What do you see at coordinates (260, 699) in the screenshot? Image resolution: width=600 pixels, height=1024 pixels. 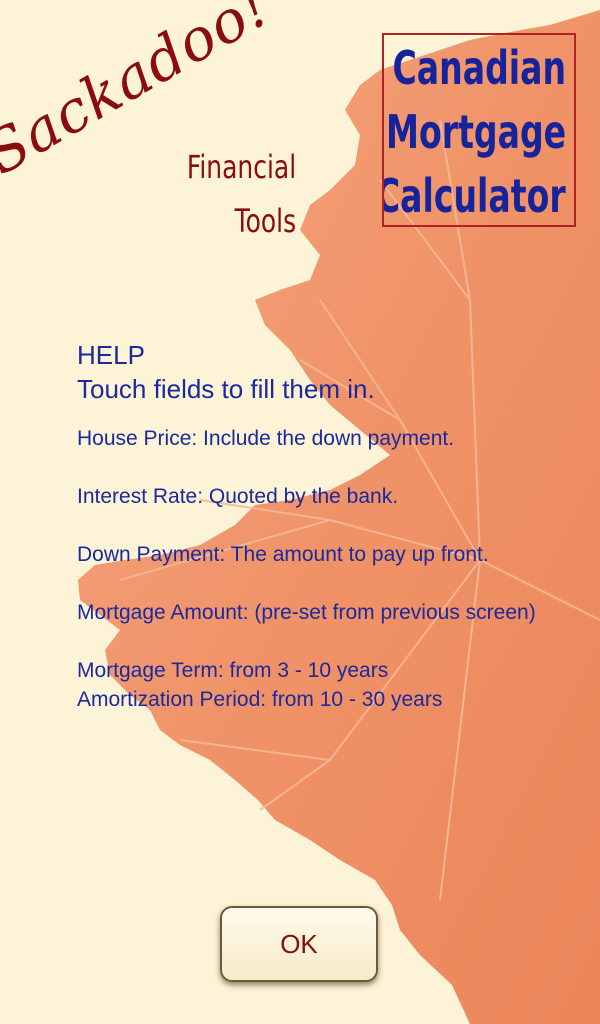 I see `help-amortization: Amortization Period: from 10 - 30 years` at bounding box center [260, 699].